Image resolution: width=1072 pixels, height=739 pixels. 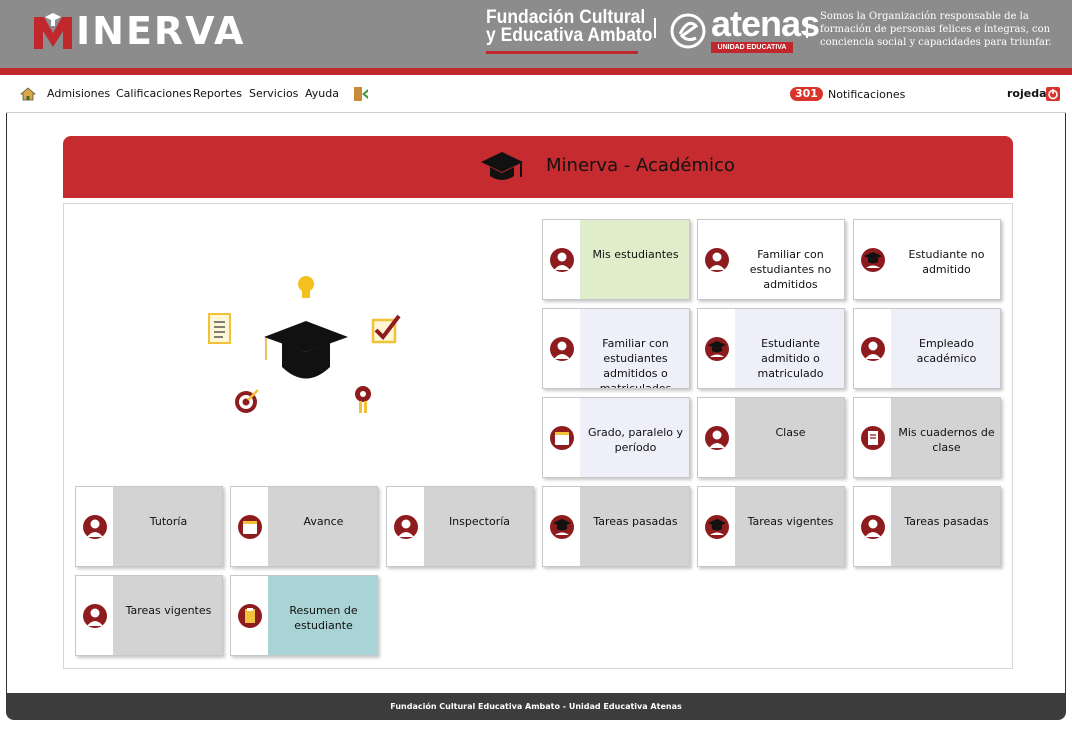 I want to click on school-name: atenas, so click(x=765, y=23).